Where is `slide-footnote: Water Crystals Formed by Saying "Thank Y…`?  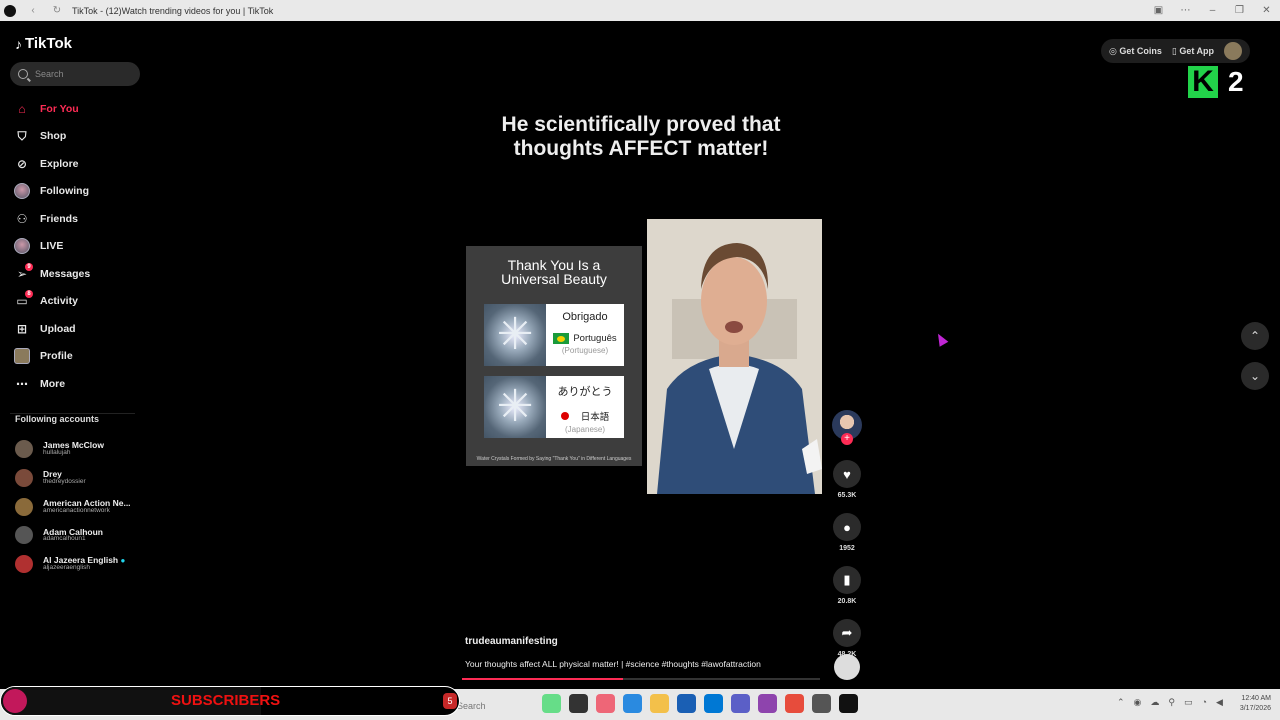 slide-footnote: Water Crystals Formed by Saying "Thank Y… is located at coordinates (554, 459).